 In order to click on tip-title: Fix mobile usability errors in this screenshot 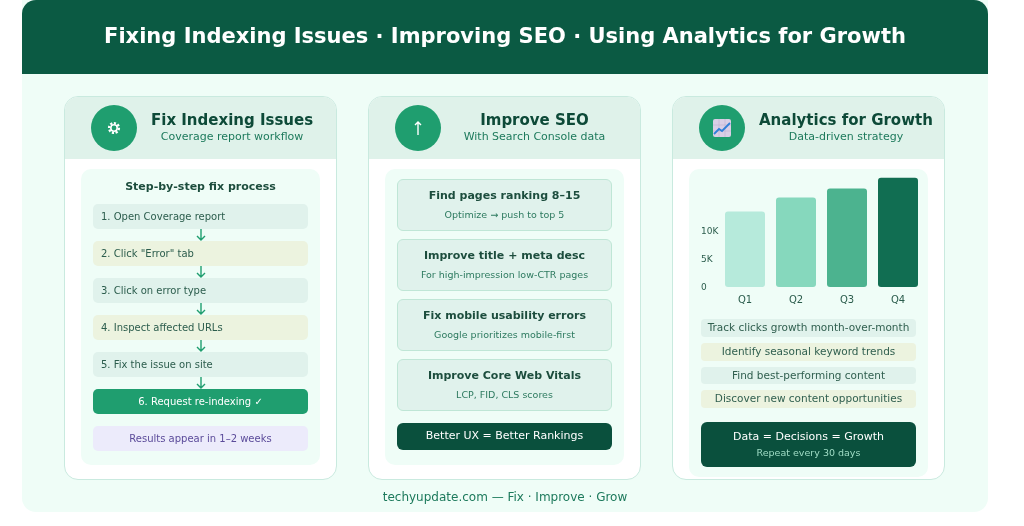, I will do `click(504, 315)`.